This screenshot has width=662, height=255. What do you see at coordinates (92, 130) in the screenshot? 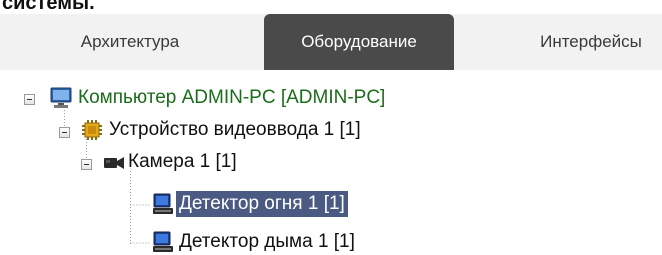
I see `chip-icon` at bounding box center [92, 130].